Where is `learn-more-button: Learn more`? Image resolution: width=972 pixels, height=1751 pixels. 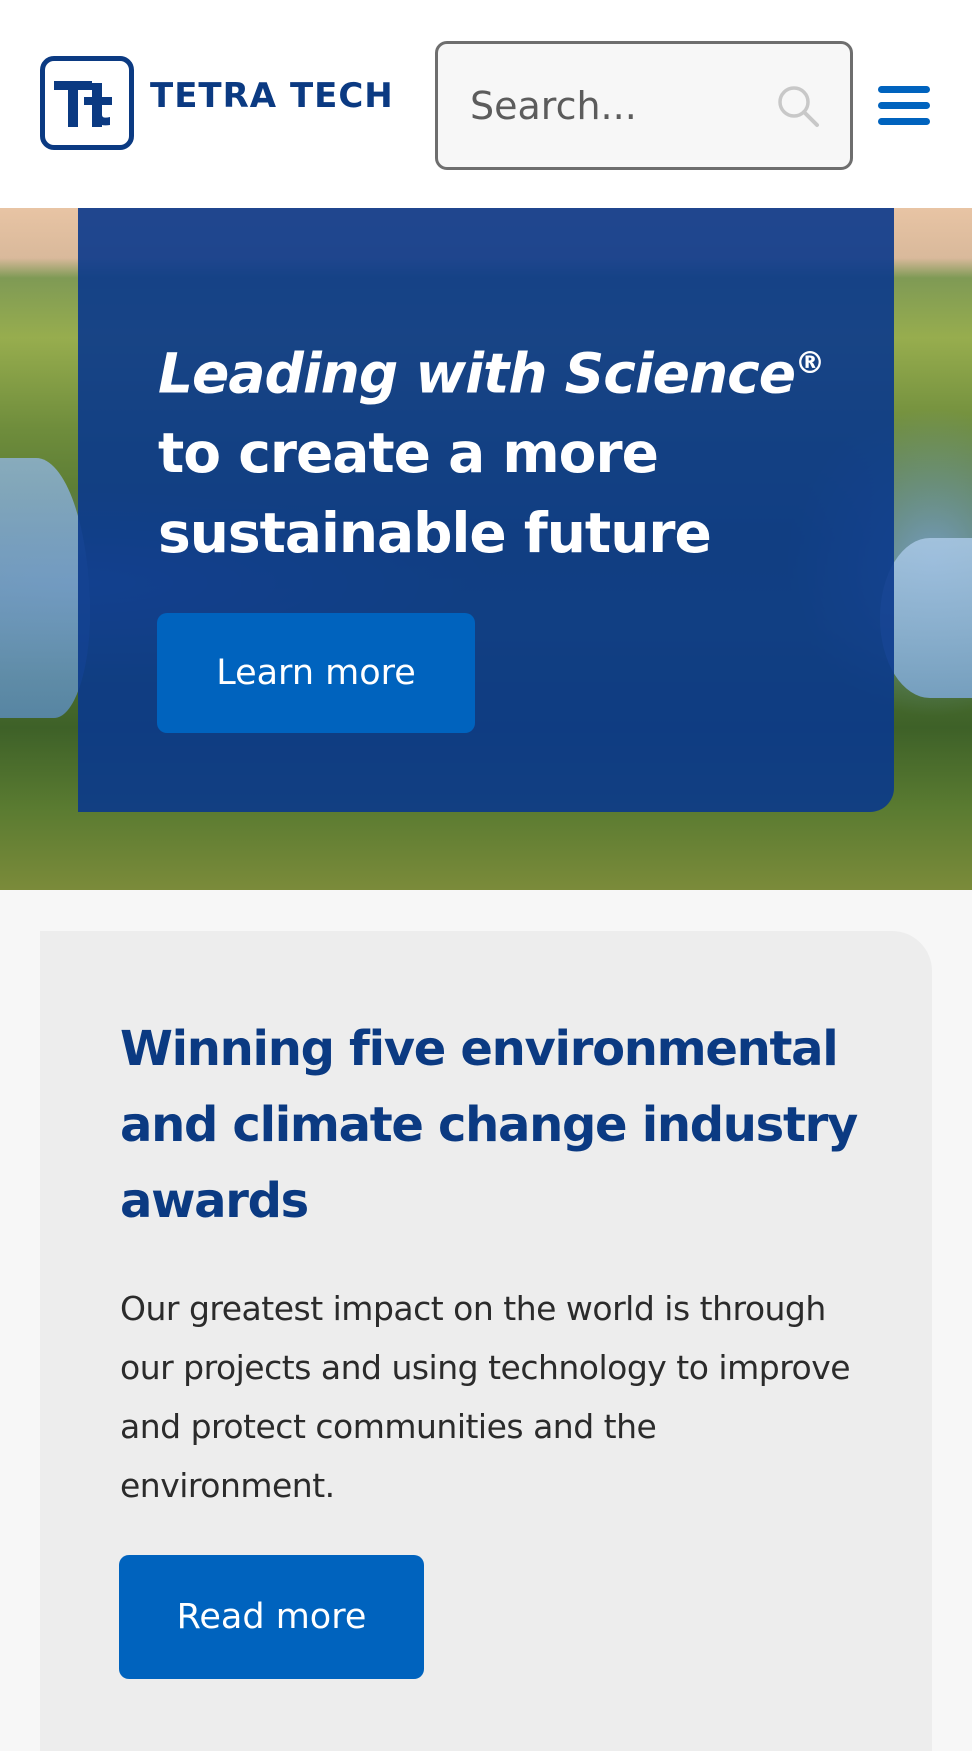 learn-more-button: Learn more is located at coordinates (316, 673).